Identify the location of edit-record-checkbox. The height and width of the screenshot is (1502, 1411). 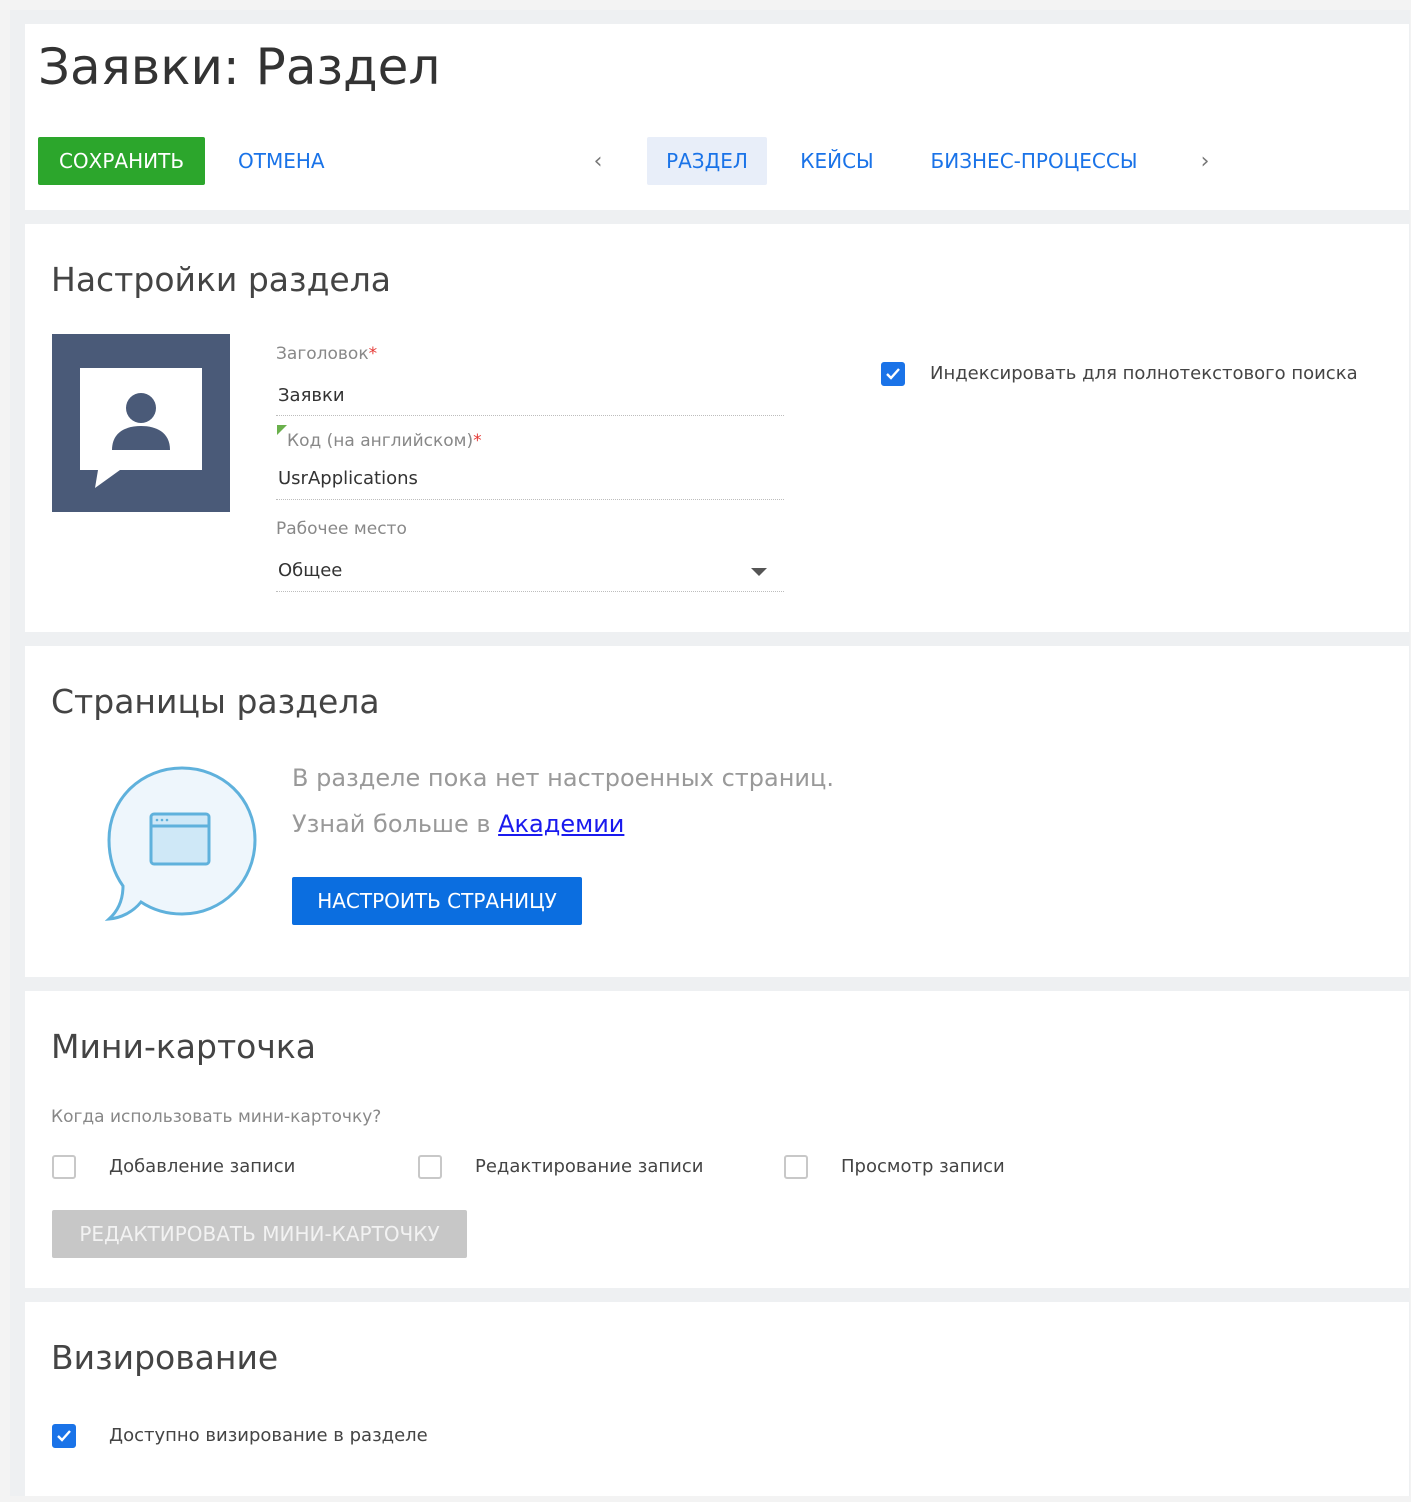
(430, 1167).